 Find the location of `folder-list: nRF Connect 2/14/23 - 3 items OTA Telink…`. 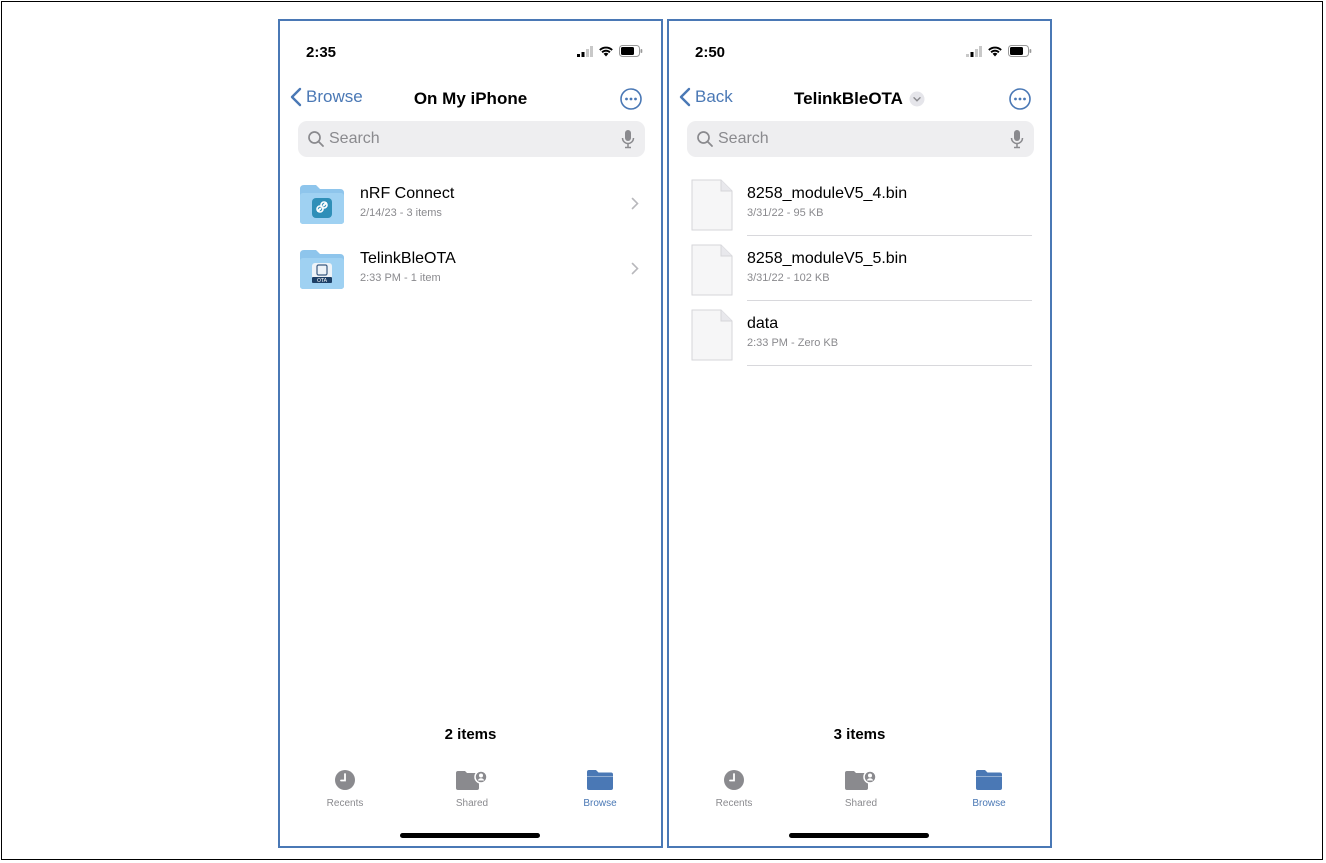

folder-list: nRF Connect 2/14/23 - 3 items OTA Telink… is located at coordinates (470, 236).